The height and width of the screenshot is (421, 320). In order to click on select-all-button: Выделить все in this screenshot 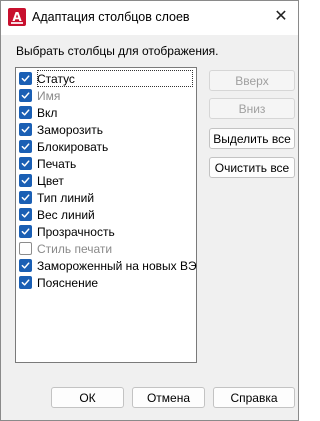, I will do `click(252, 138)`.